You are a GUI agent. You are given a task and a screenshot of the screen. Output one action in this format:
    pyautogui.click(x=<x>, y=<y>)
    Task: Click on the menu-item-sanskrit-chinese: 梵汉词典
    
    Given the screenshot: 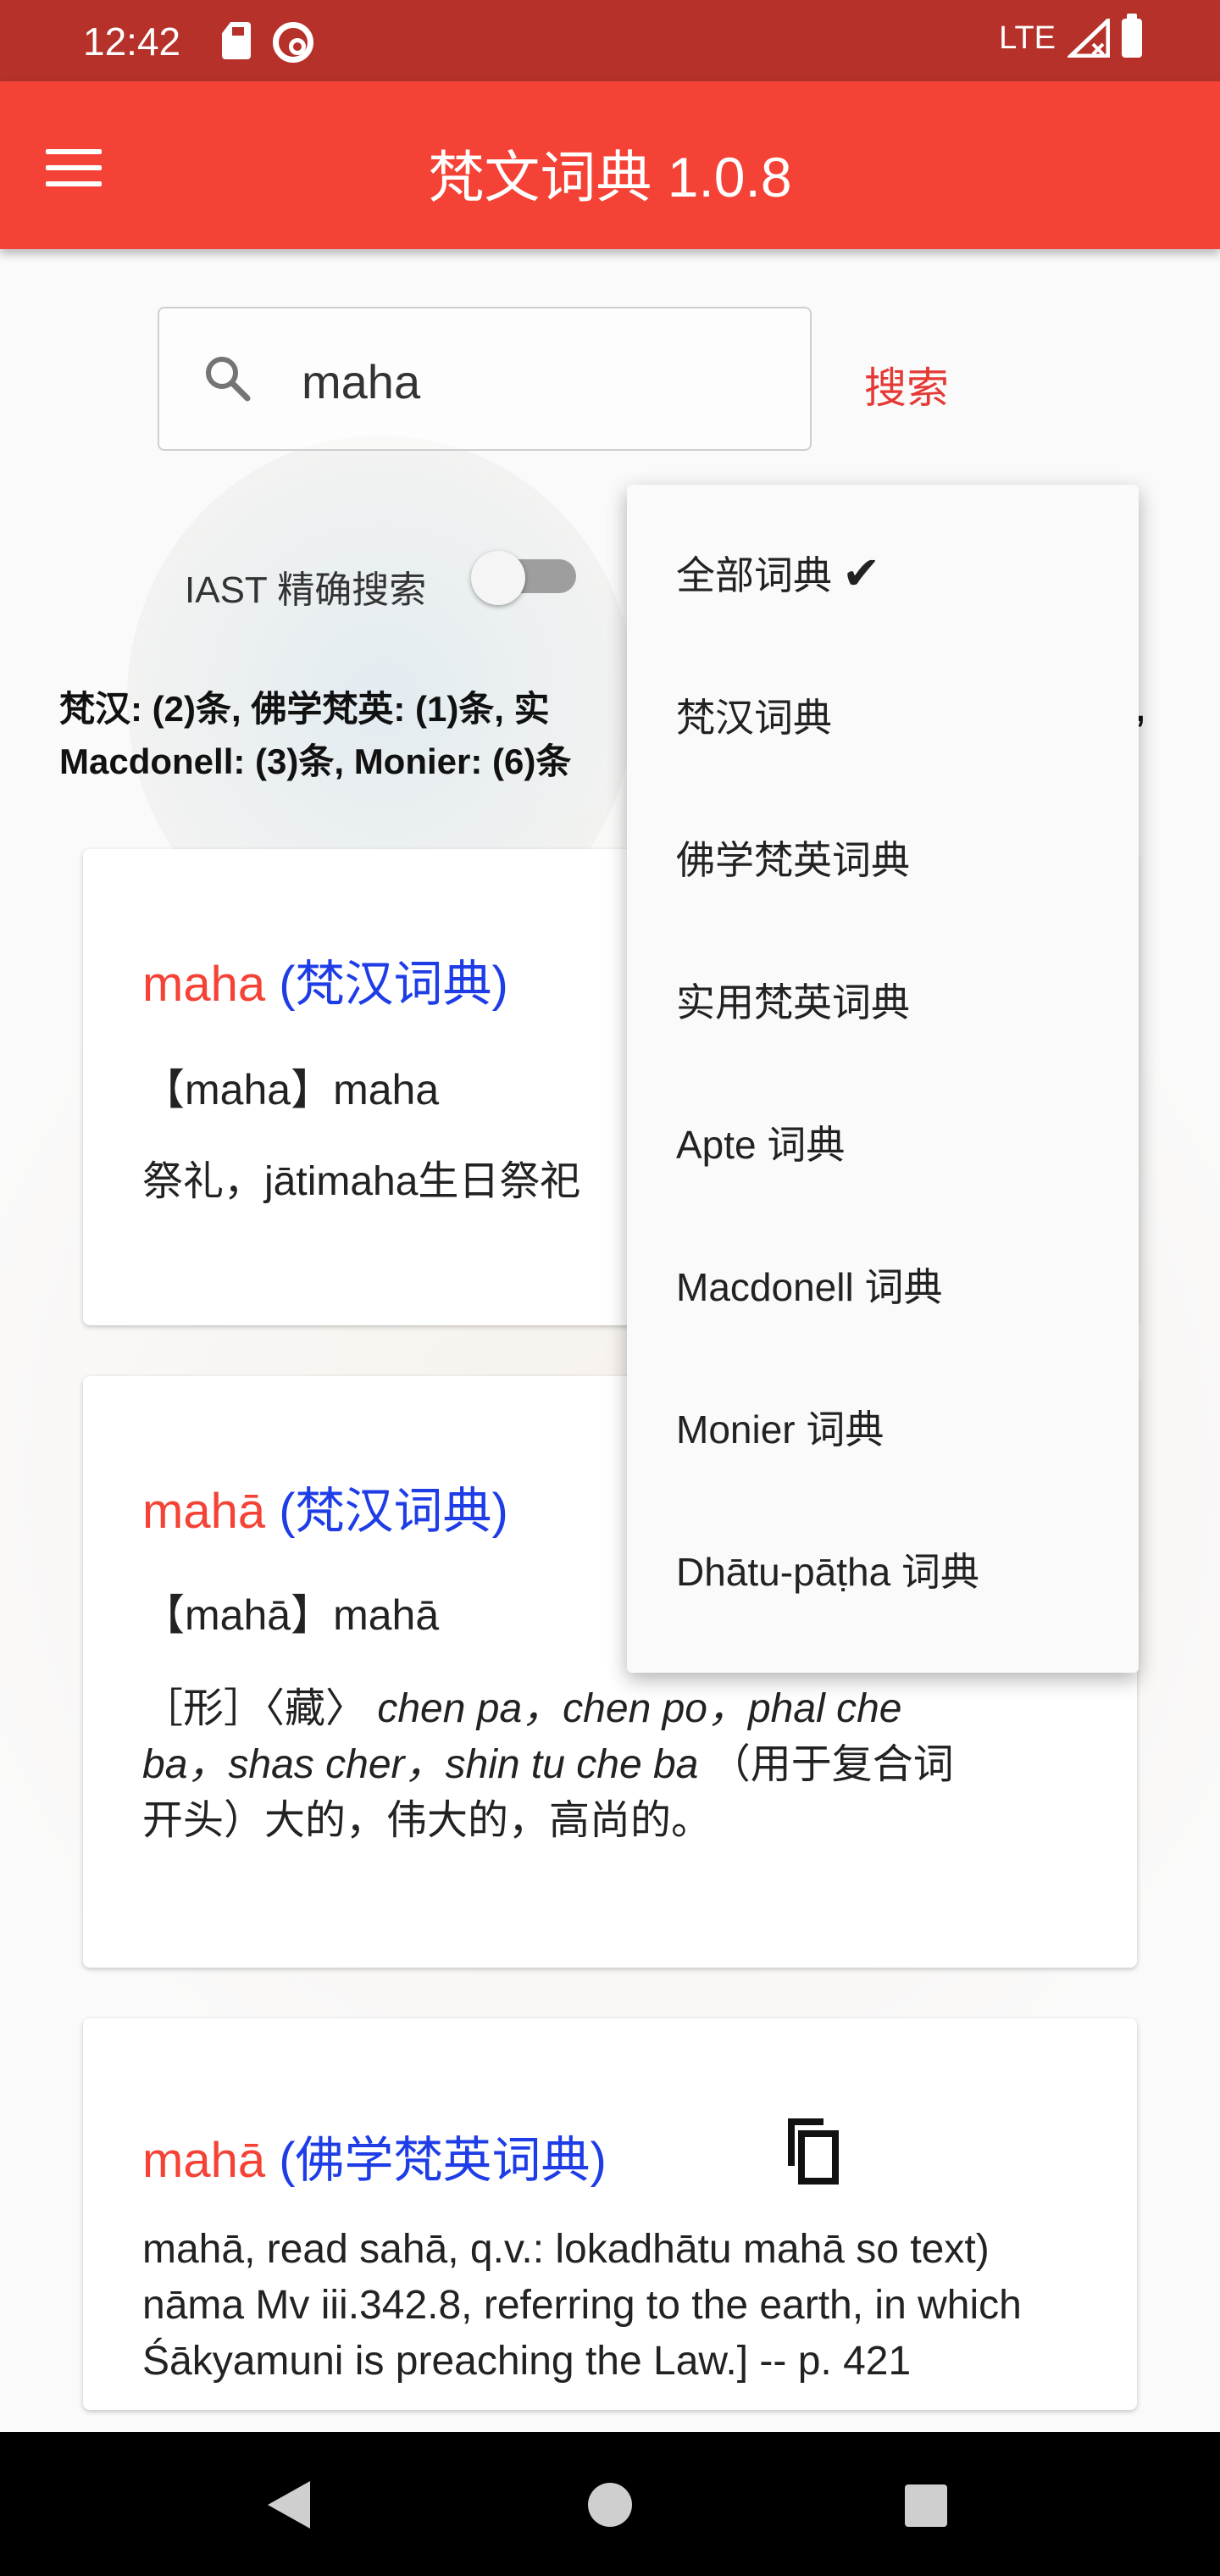 What is the action you would take?
    pyautogui.click(x=883, y=715)
    